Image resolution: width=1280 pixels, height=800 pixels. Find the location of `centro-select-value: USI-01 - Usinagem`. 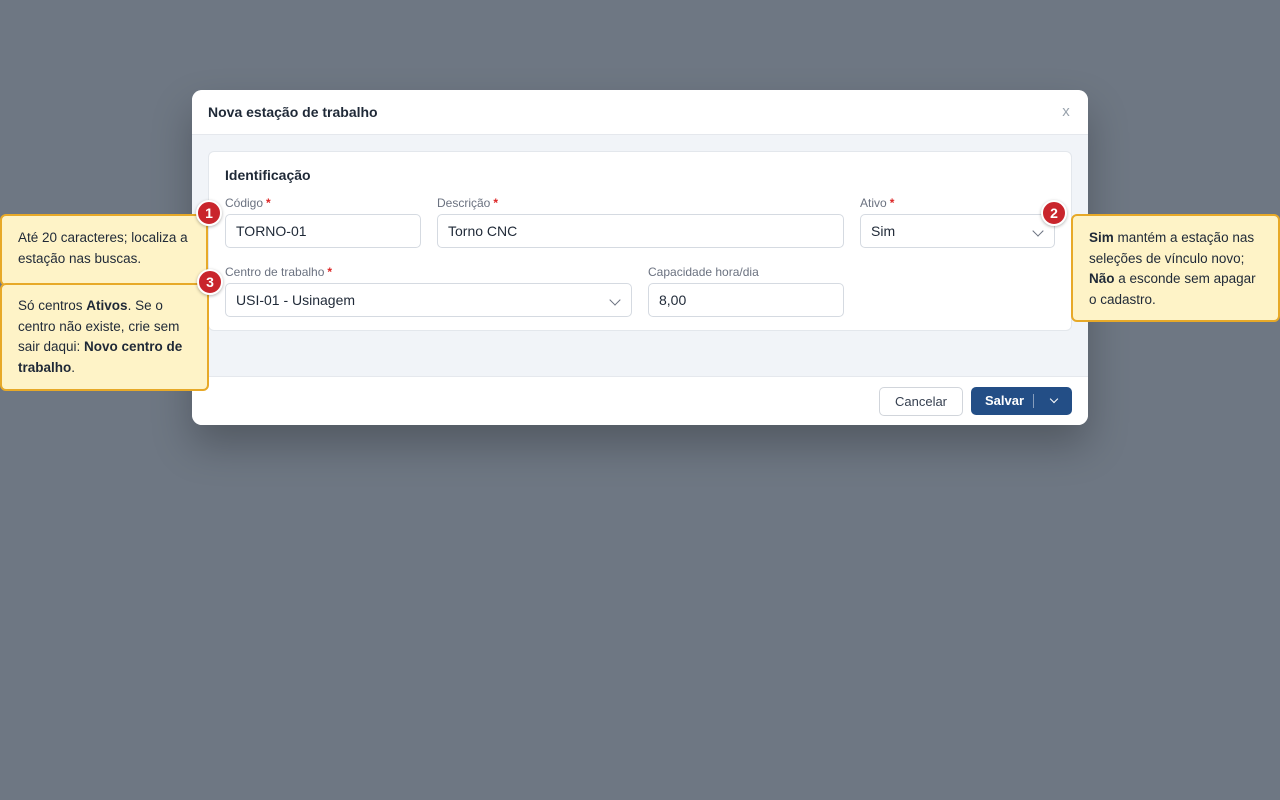

centro-select-value: USI-01 - Usinagem is located at coordinates (296, 300).